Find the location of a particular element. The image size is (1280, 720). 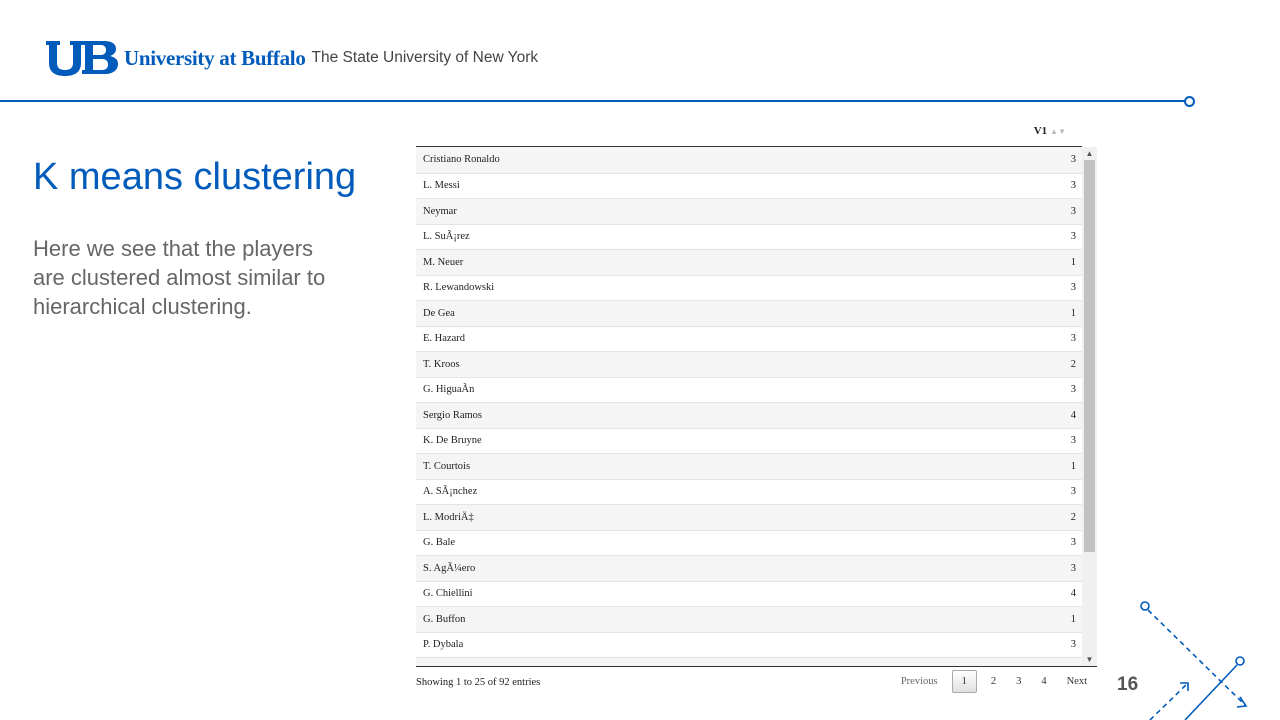

pagination: Previous 1 2 3 4 Next is located at coordinates (994, 681).